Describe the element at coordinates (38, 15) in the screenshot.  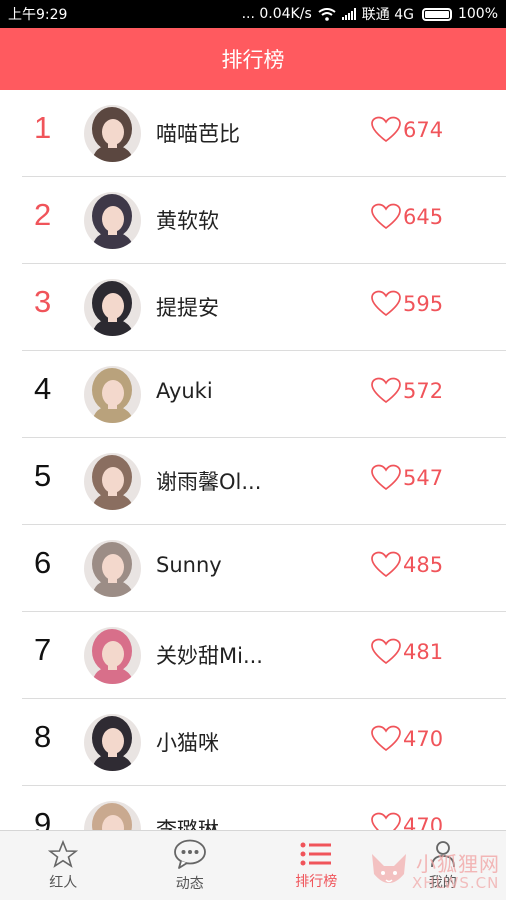
I see `status-time: 上午9:29` at that location.